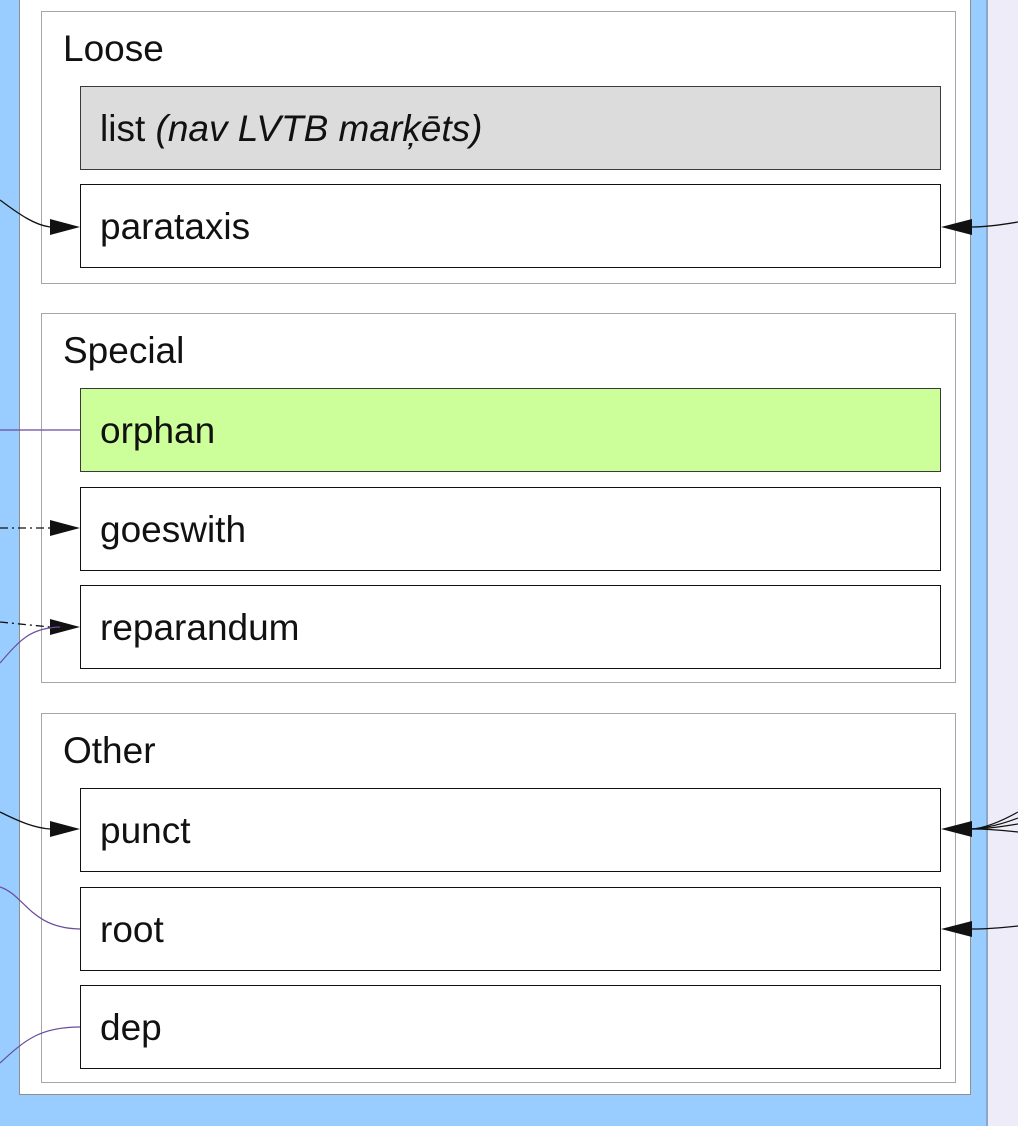 The width and height of the screenshot is (1018, 1126). What do you see at coordinates (291, 128) in the screenshot?
I see `relation-label: list (nav LVTB marķēts)` at bounding box center [291, 128].